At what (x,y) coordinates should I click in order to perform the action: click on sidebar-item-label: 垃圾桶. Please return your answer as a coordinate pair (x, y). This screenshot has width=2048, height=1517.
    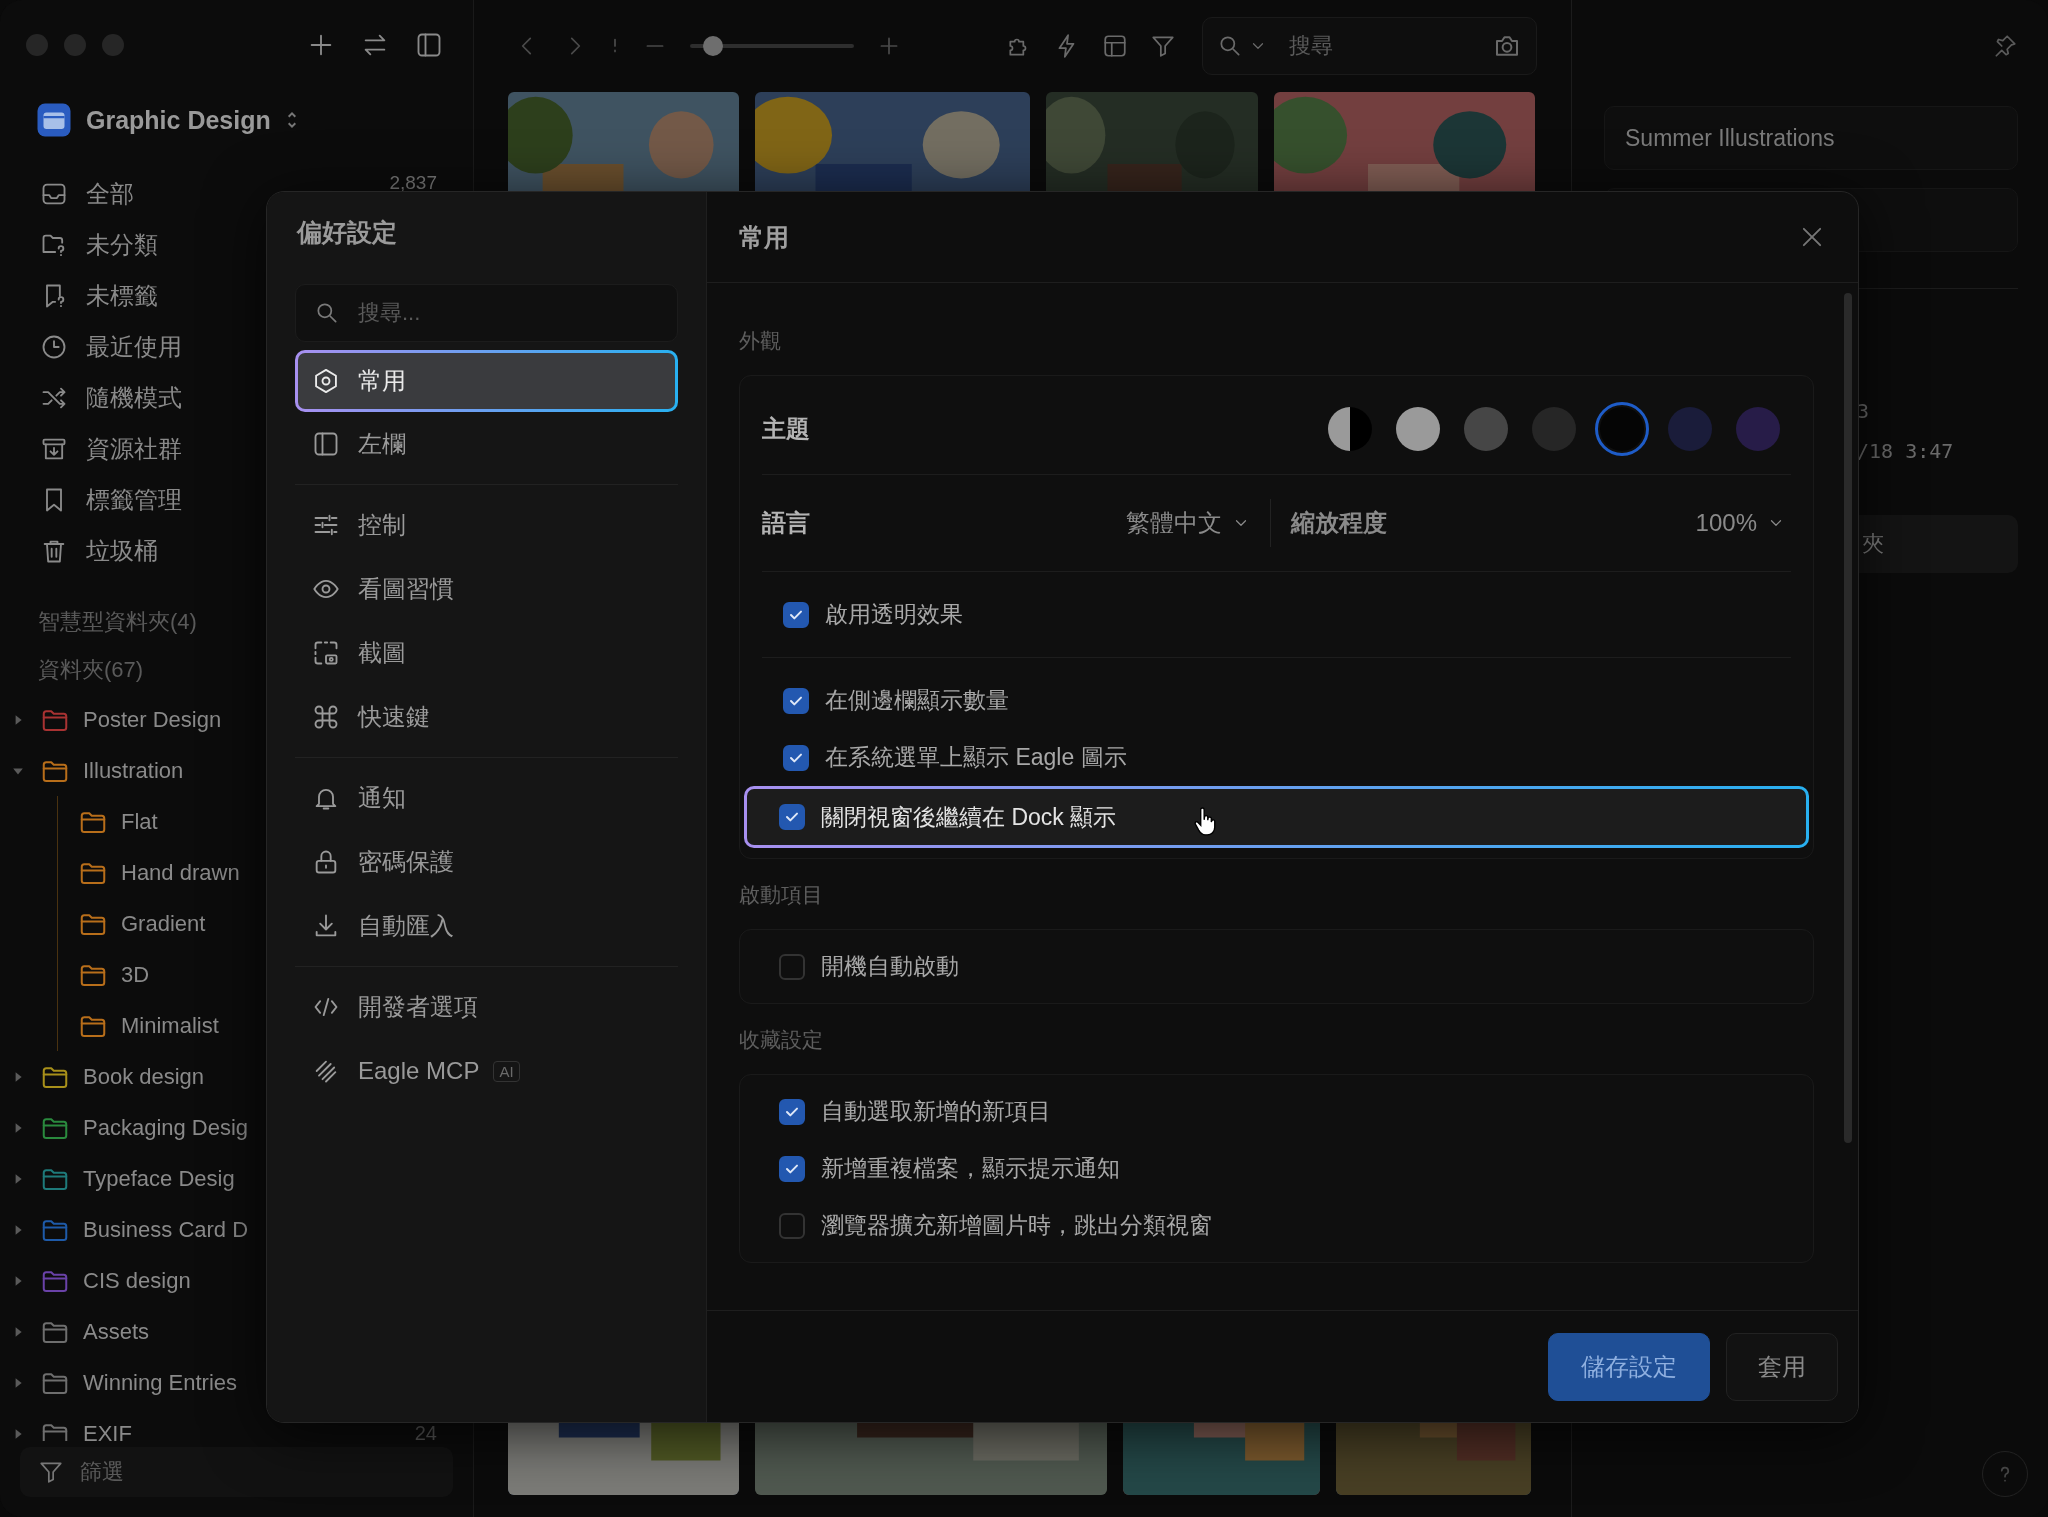
    Looking at the image, I should click on (122, 550).